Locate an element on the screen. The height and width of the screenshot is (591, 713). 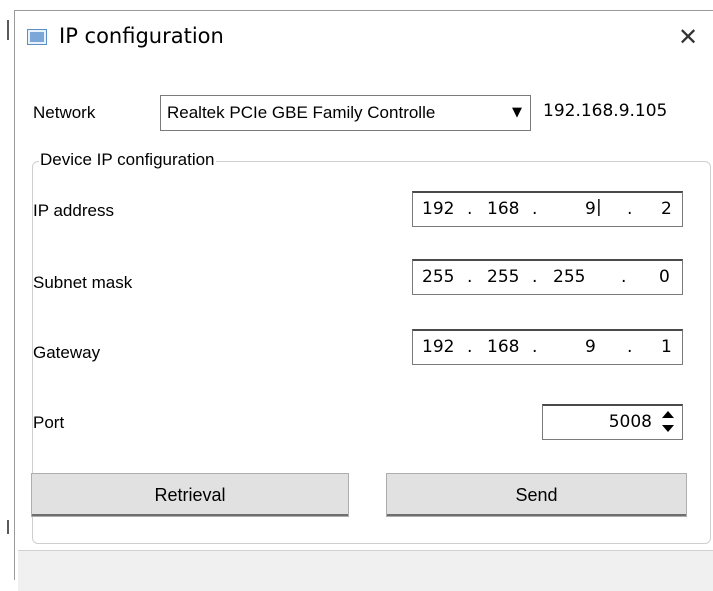
subnet-mask-label: Subnet mask is located at coordinates (83, 282).